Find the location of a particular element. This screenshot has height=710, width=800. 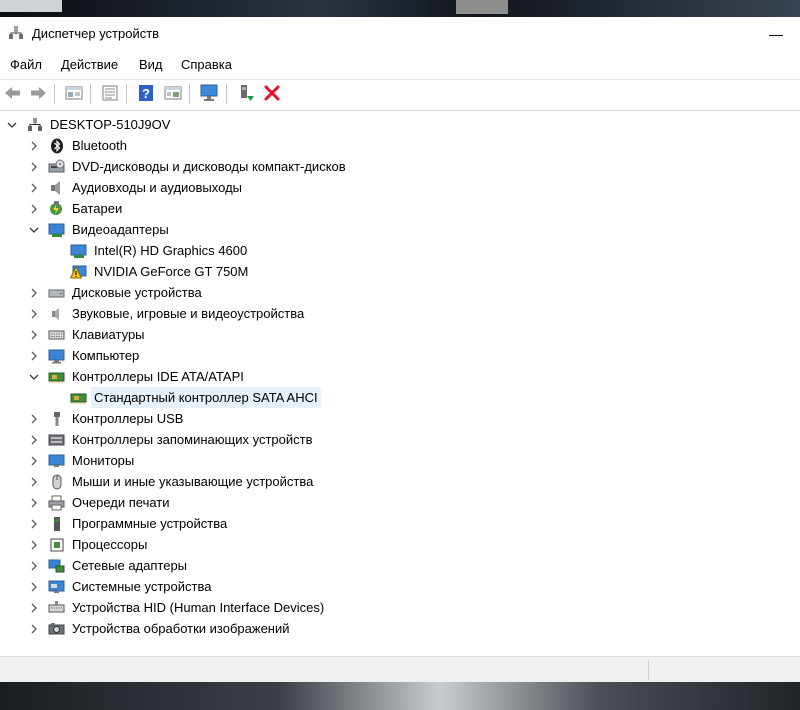

menu-view: Вид is located at coordinates (151, 64).